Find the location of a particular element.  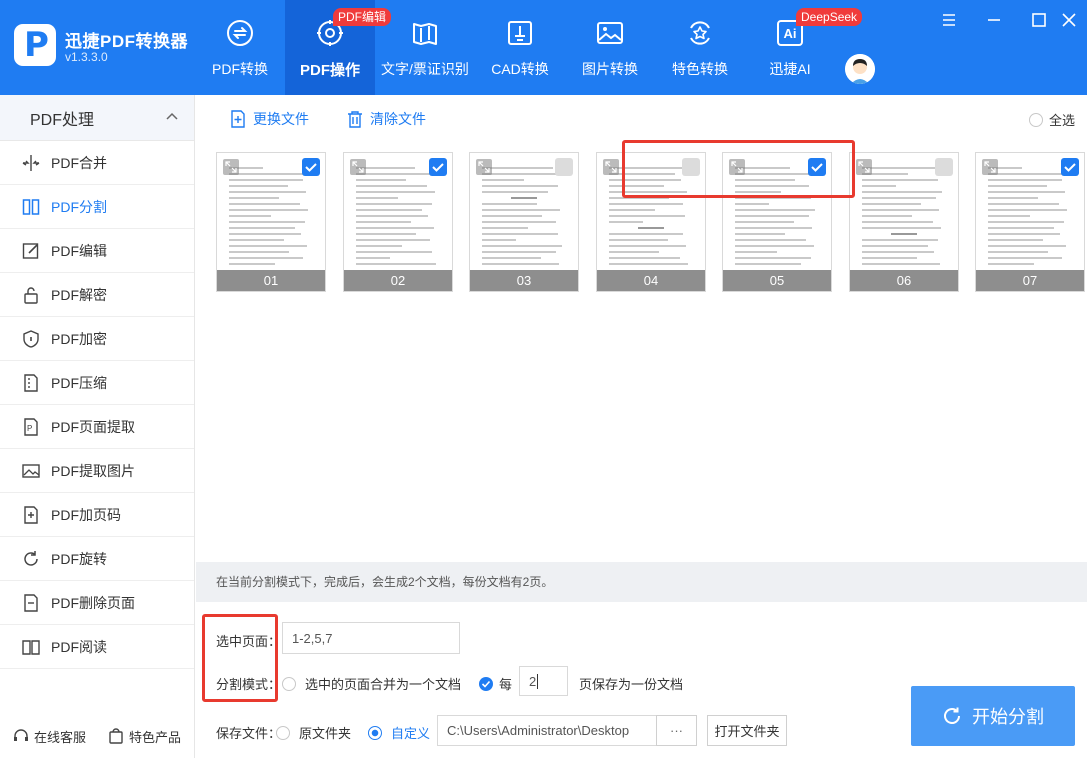

user-avatar is located at coordinates (860, 69).